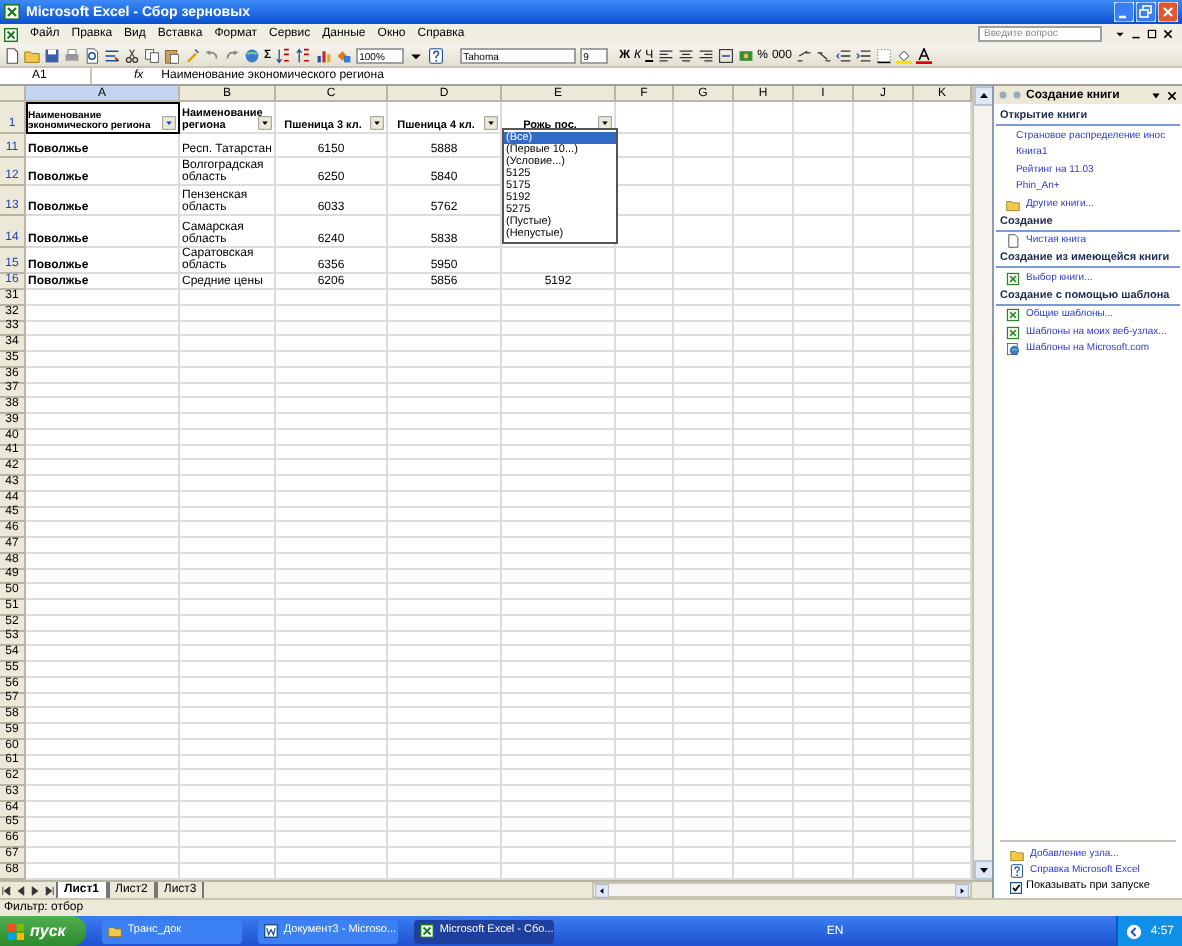  I want to click on align-center-icon, so click(685, 55).